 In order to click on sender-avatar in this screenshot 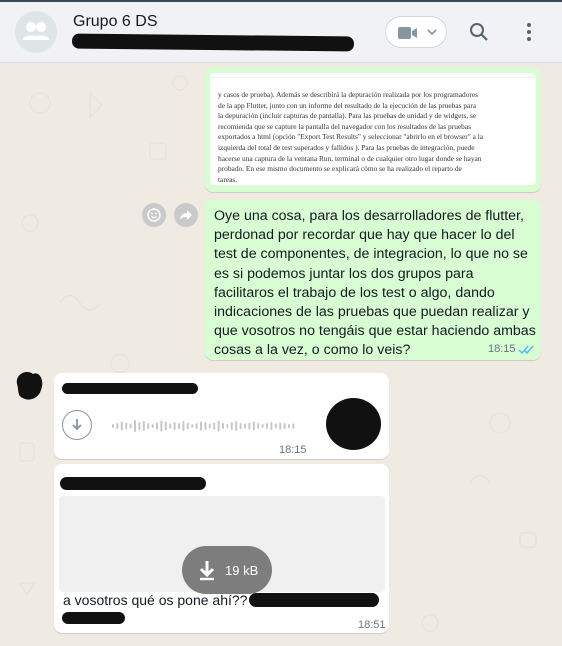, I will do `click(30, 385)`.